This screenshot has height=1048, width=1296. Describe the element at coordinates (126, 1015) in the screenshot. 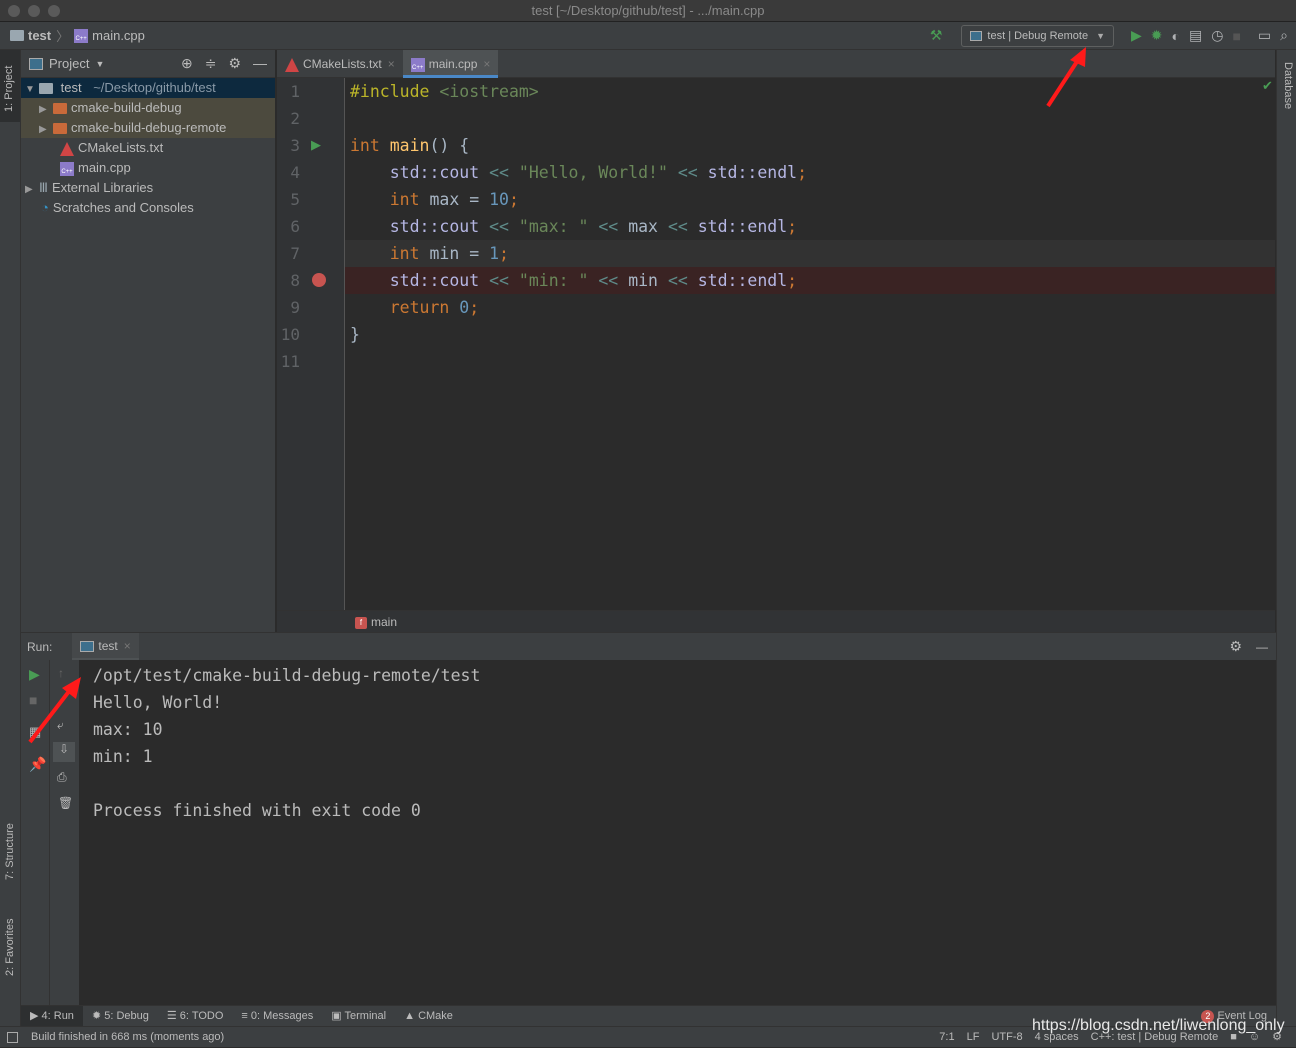

I see `tool-label: 5: Debug` at that location.